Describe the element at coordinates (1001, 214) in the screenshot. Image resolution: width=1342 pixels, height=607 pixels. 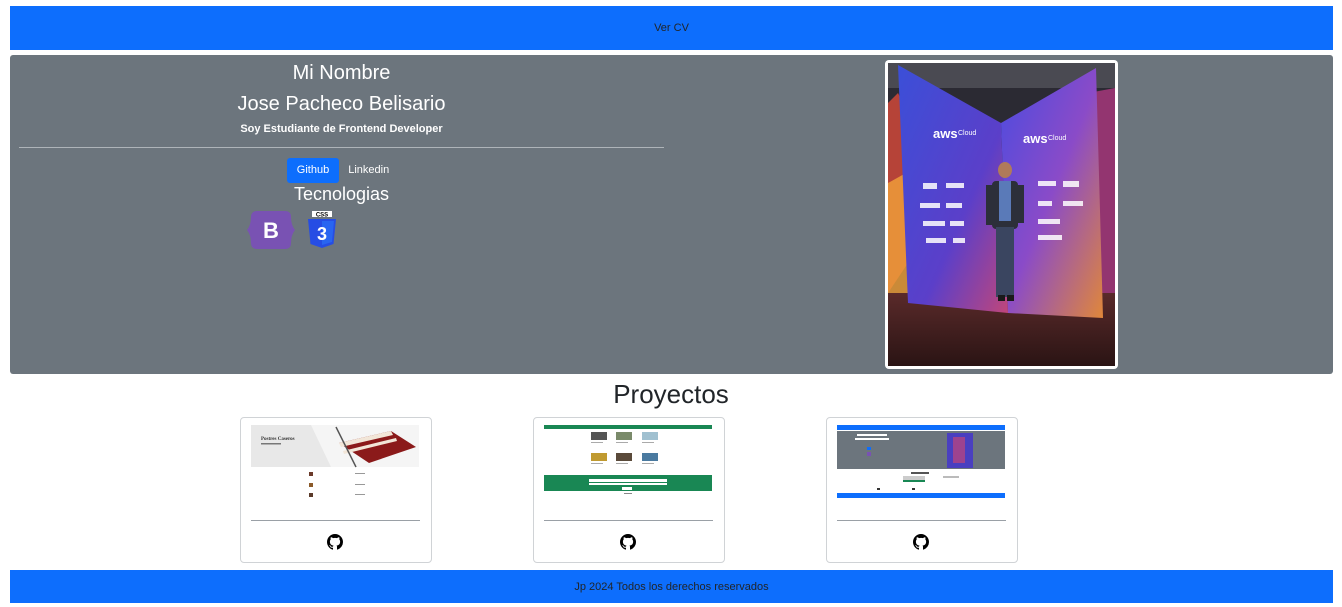
I see `profile-photo: aws Cloud aws Cloud` at that location.